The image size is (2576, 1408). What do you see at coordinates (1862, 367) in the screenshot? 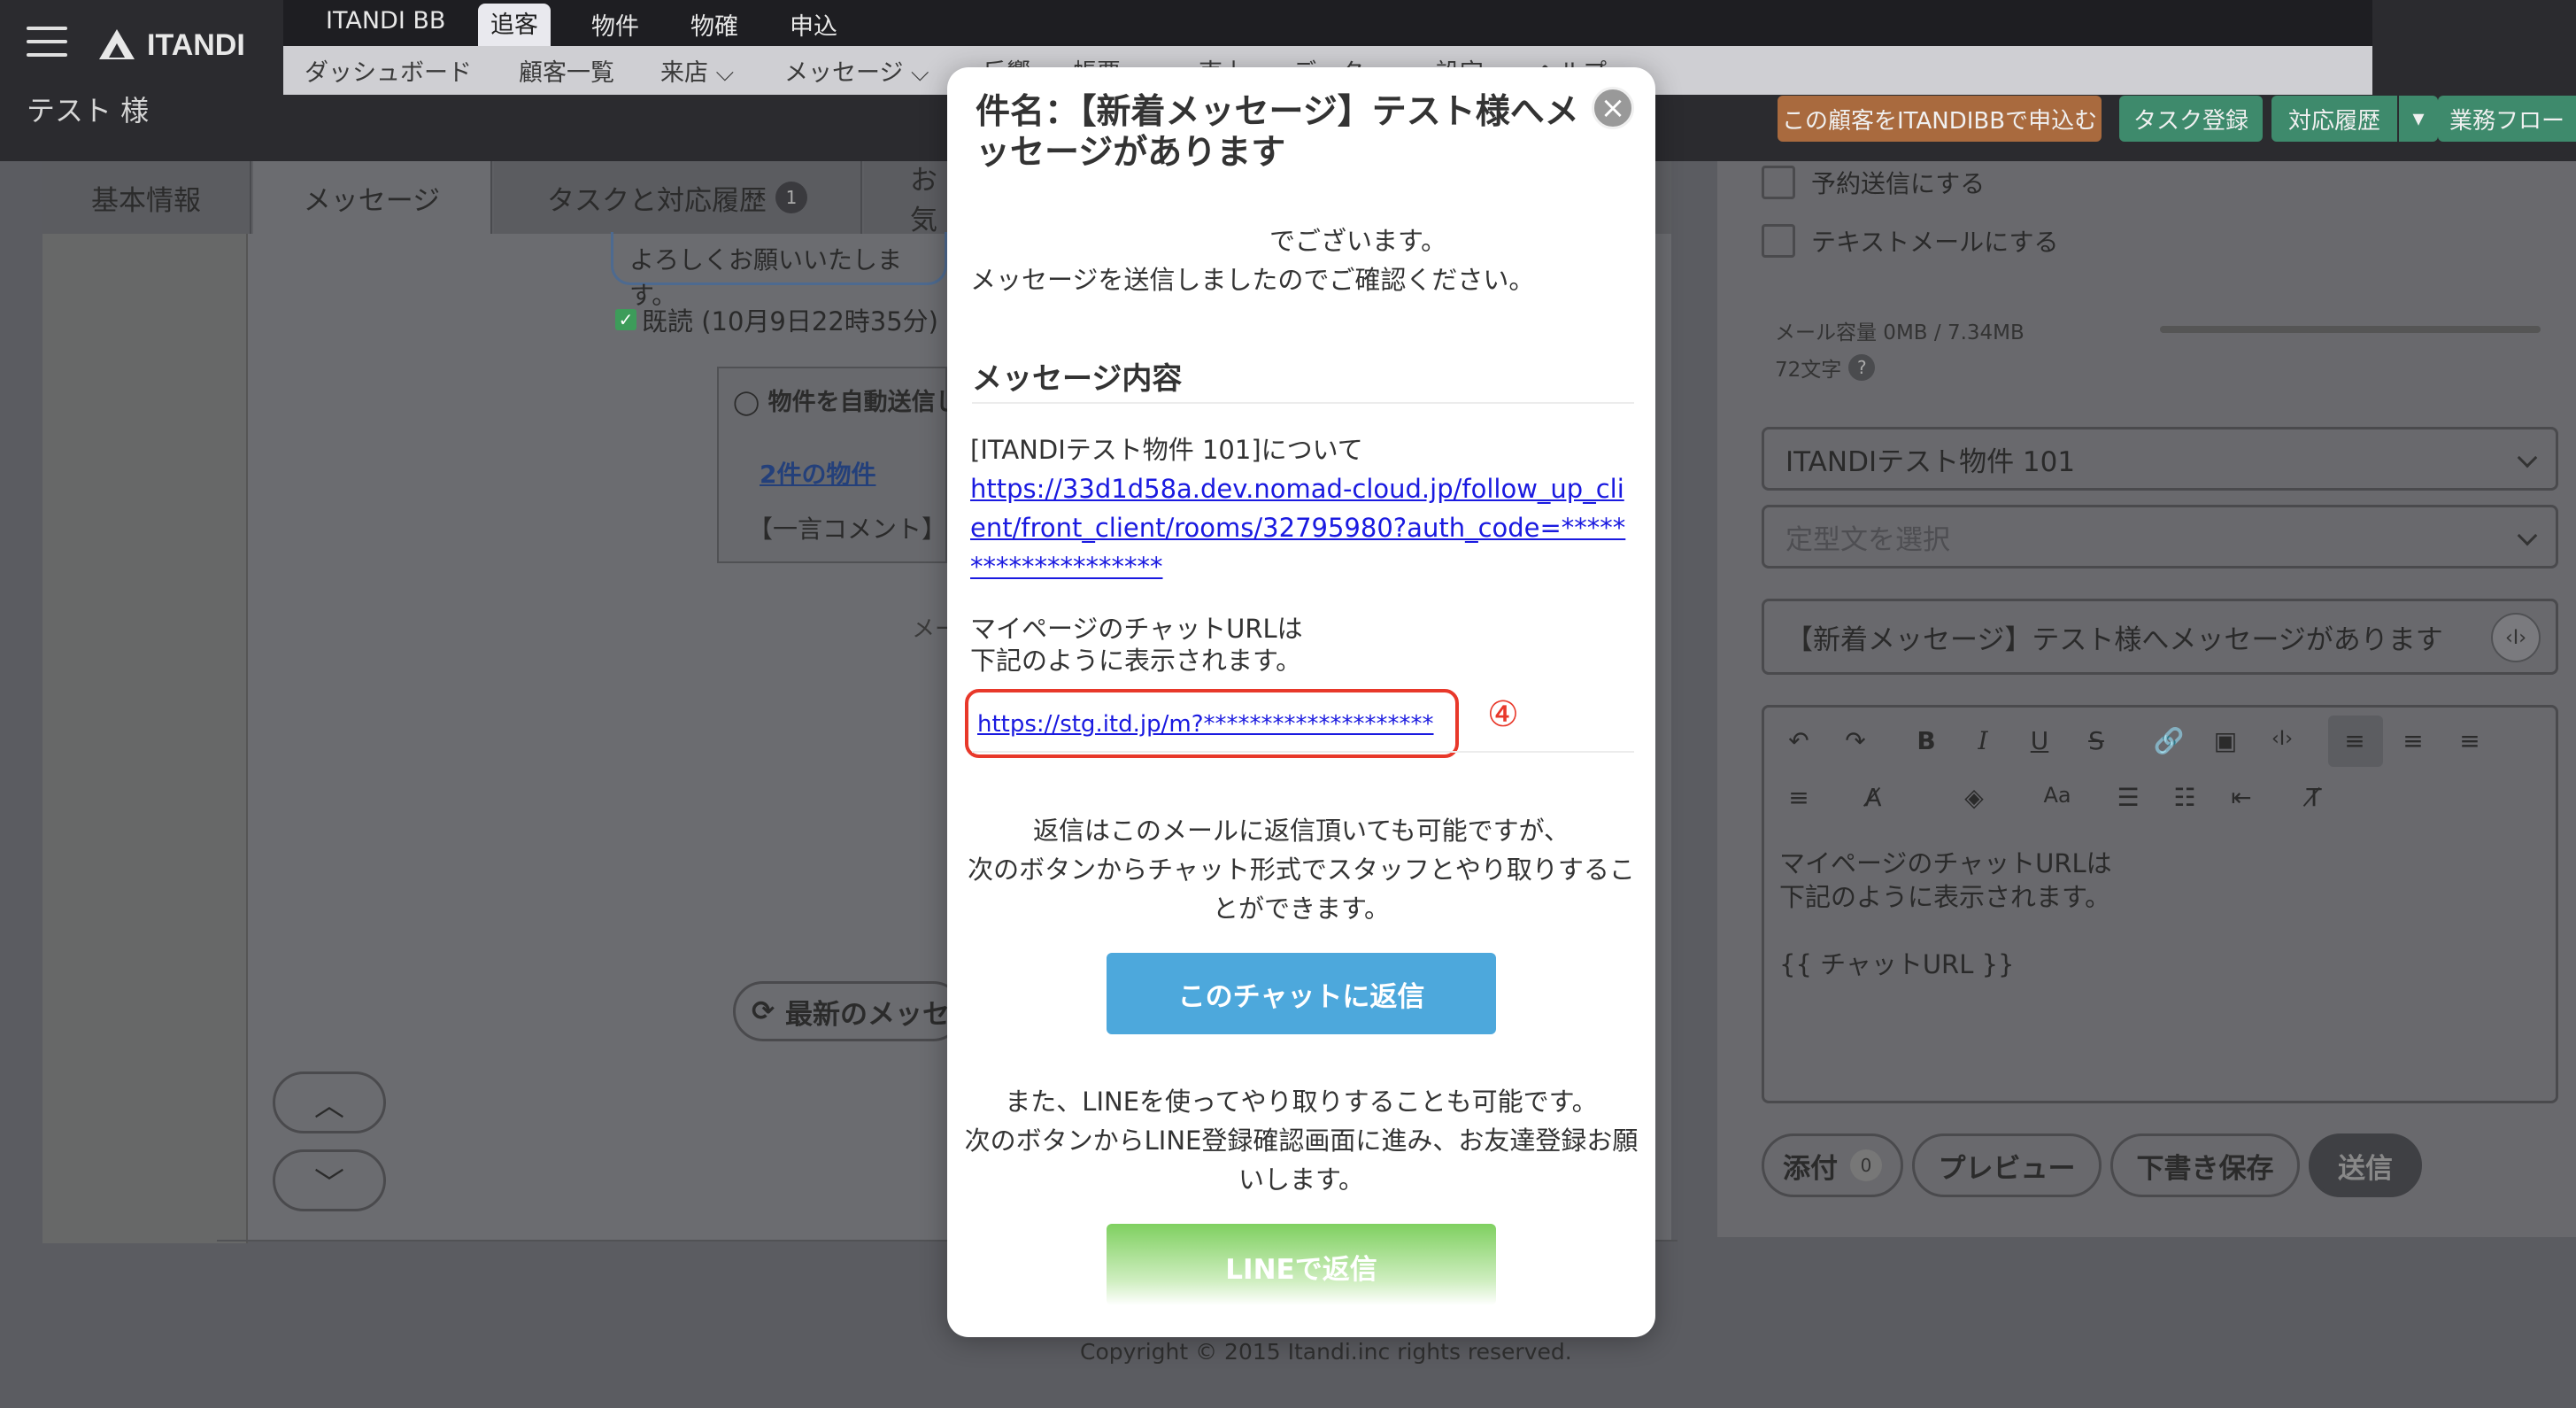
I see `help-icon: ?` at bounding box center [1862, 367].